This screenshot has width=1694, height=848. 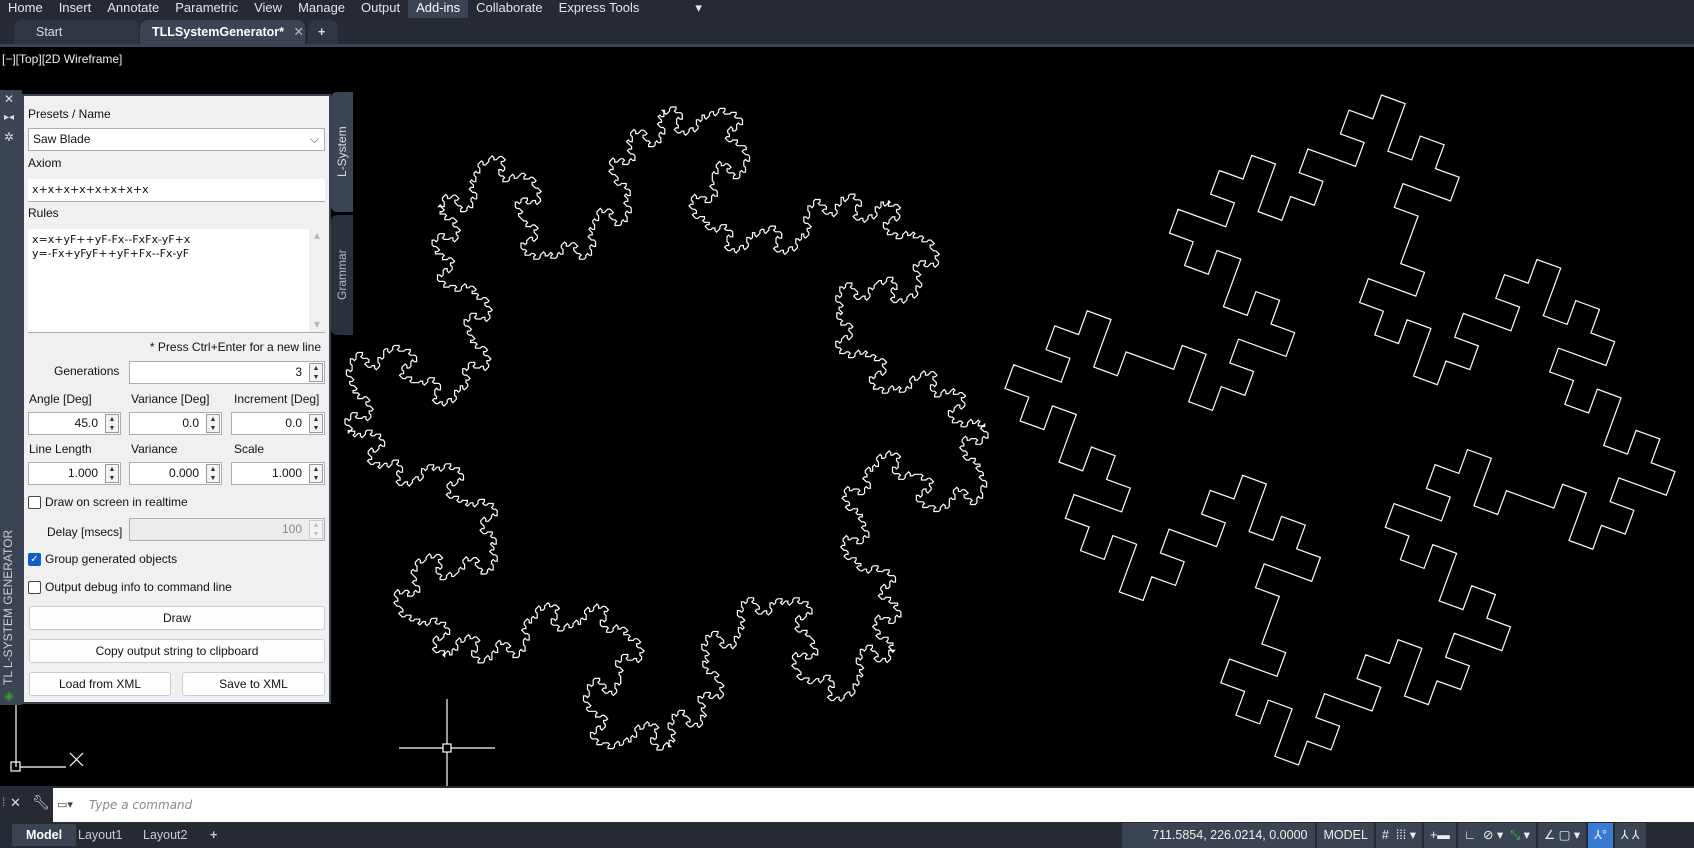 What do you see at coordinates (380, 9) in the screenshot?
I see `menu-output: Output` at bounding box center [380, 9].